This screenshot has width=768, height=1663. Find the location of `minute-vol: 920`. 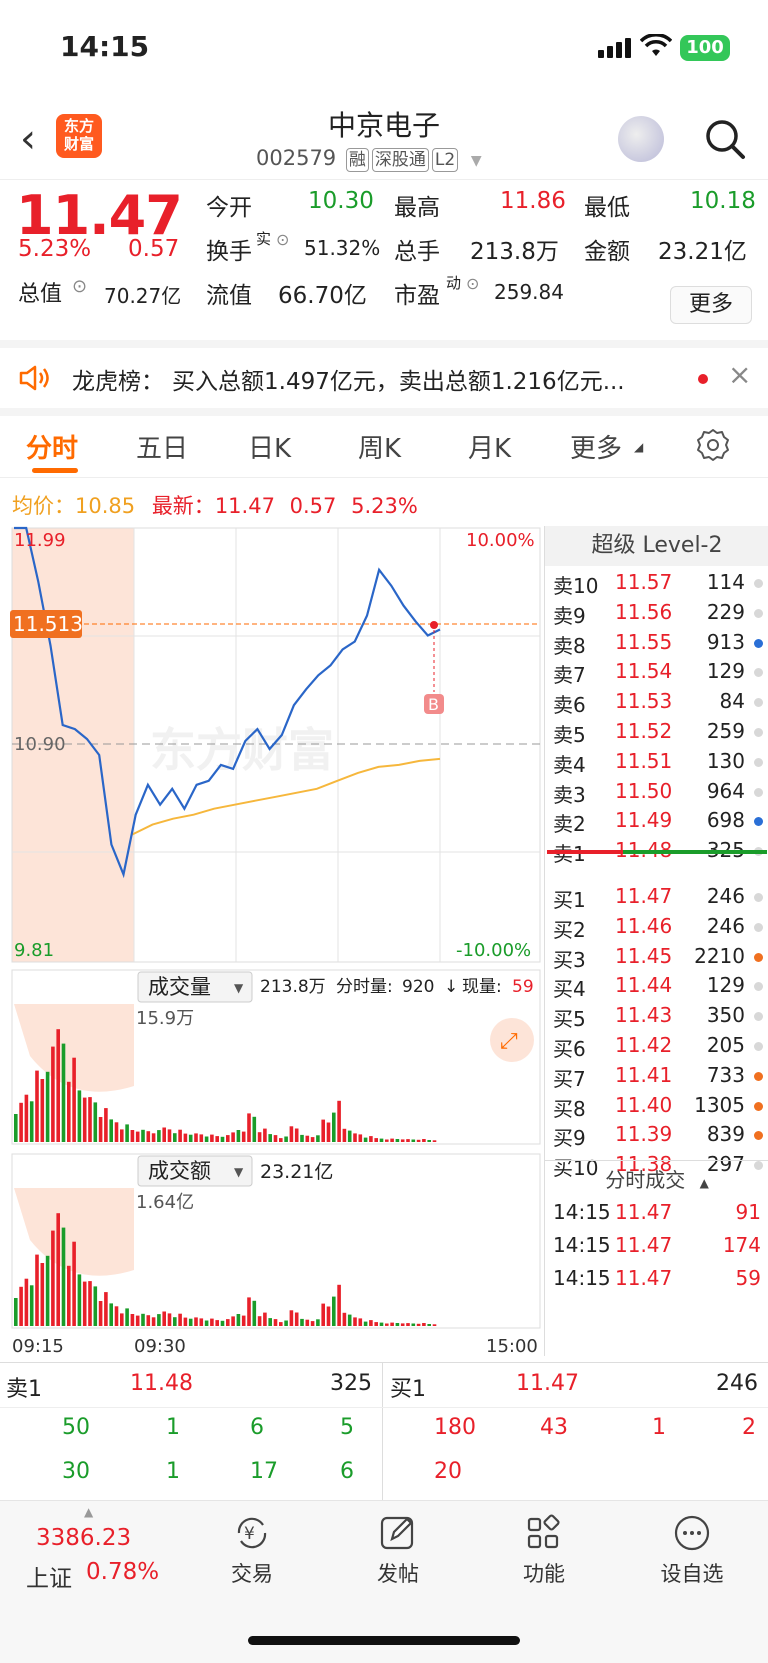

minute-vol: 920 is located at coordinates (418, 987).